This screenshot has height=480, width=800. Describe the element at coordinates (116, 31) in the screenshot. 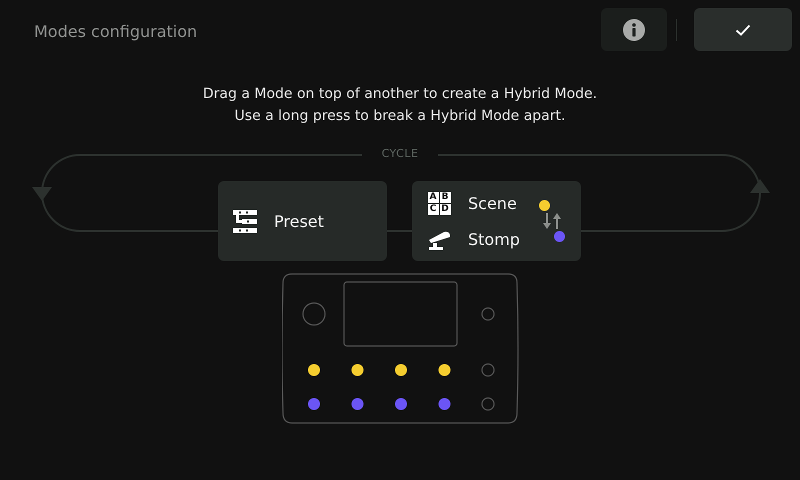

I see `page-title: Modes configuration` at that location.